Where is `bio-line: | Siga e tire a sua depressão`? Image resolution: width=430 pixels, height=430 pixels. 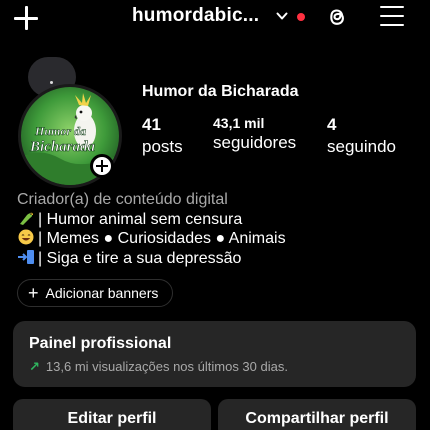 bio-line: | Siga e tire a sua depressão is located at coordinates (151, 259).